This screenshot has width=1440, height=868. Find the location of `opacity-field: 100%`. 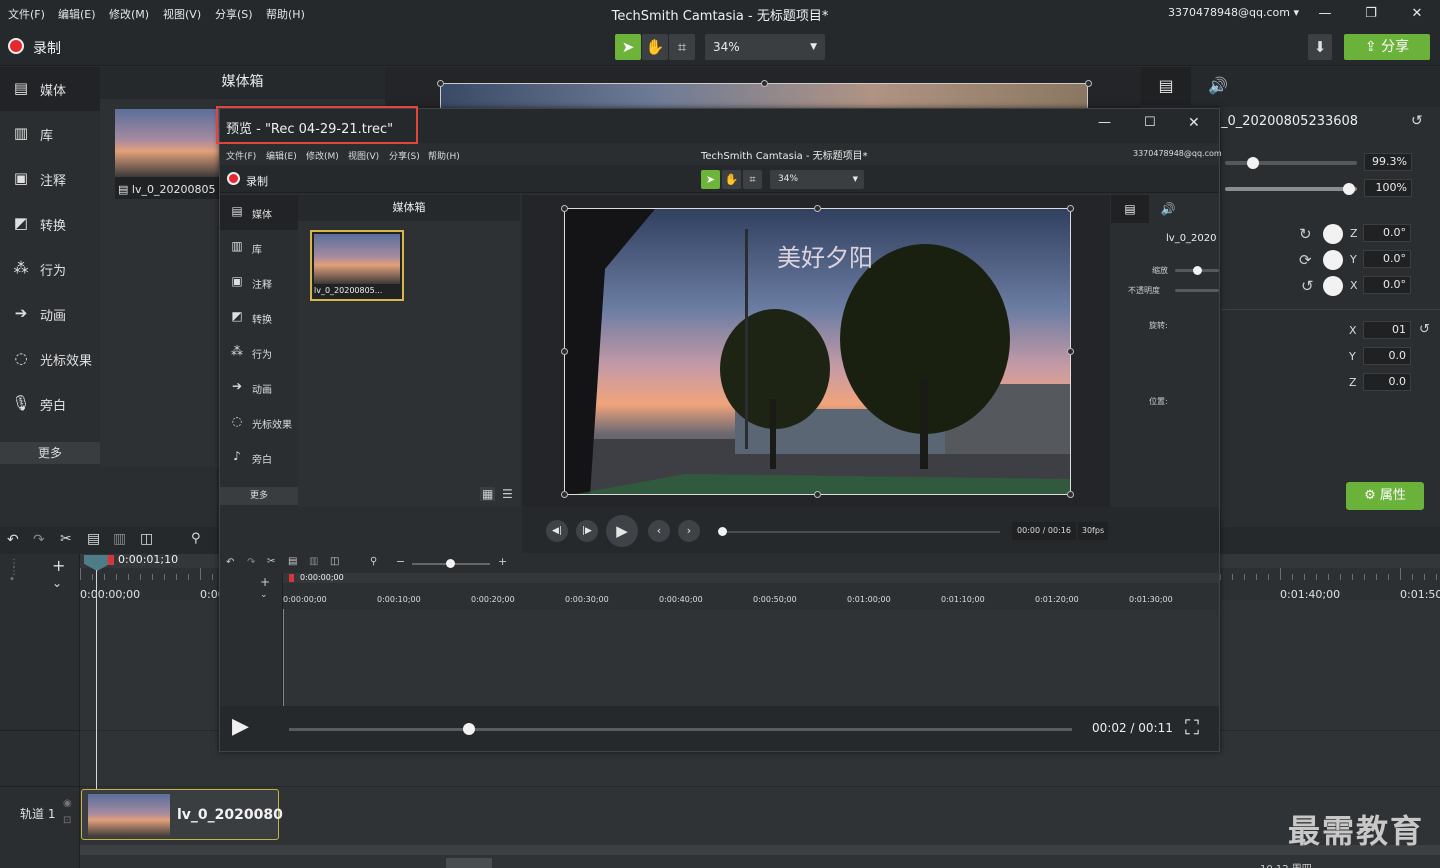

opacity-field: 100% is located at coordinates (1388, 188).